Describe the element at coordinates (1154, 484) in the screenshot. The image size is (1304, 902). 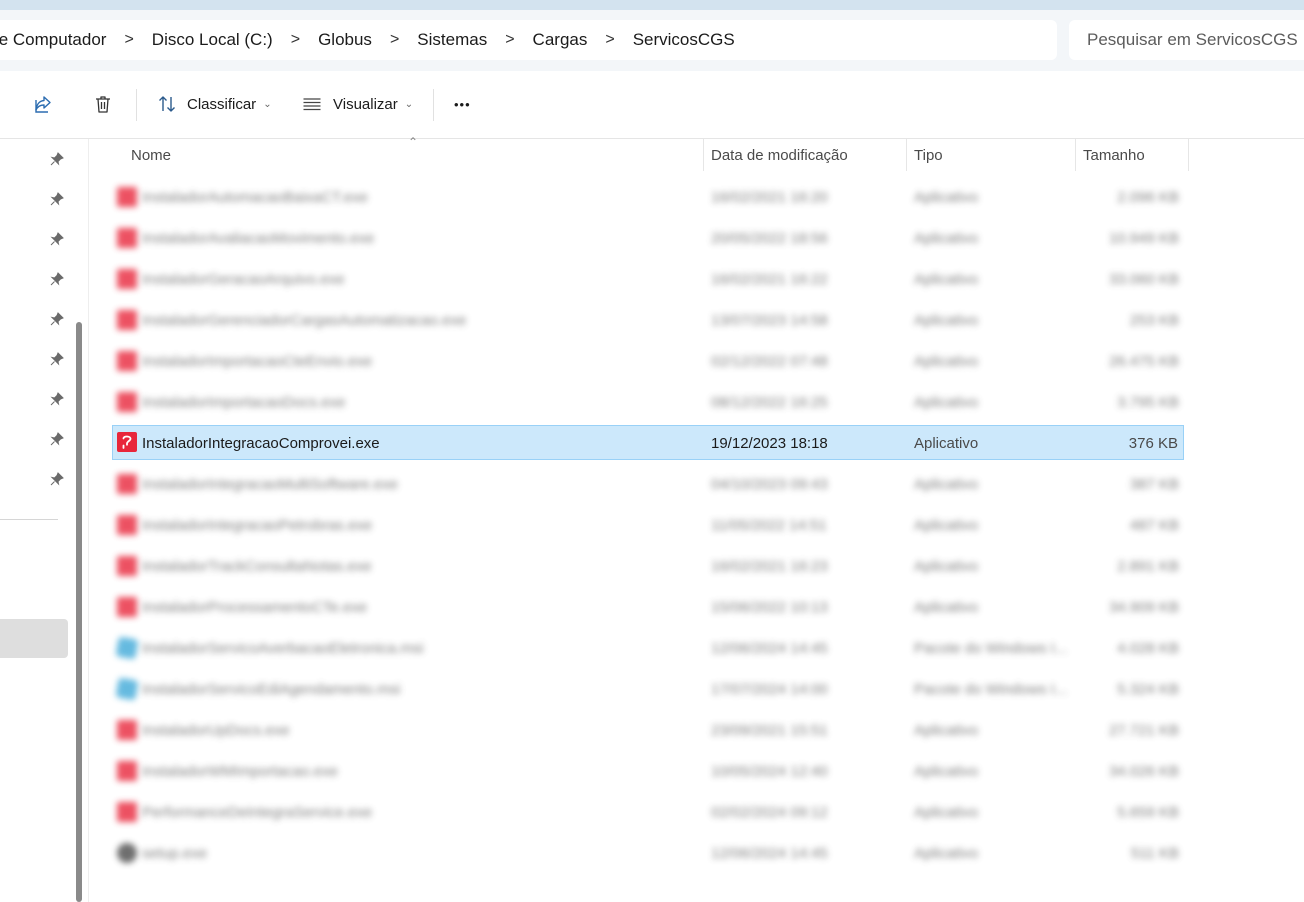
I see `file-size: 387 KB` at that location.